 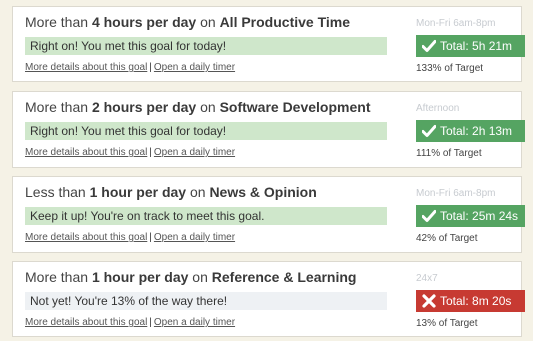 What do you see at coordinates (284, 277) in the screenshot?
I see `goal-category: Reference & Learning` at bounding box center [284, 277].